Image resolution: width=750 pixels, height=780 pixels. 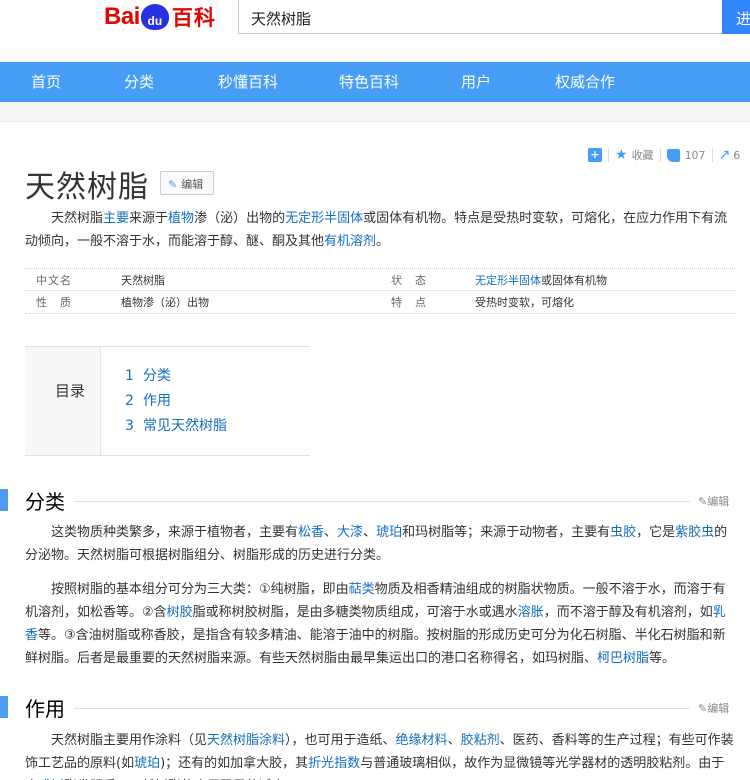 I want to click on paragraph-text: 天然树脂主要用作涂料（见, so click(x=129, y=740).